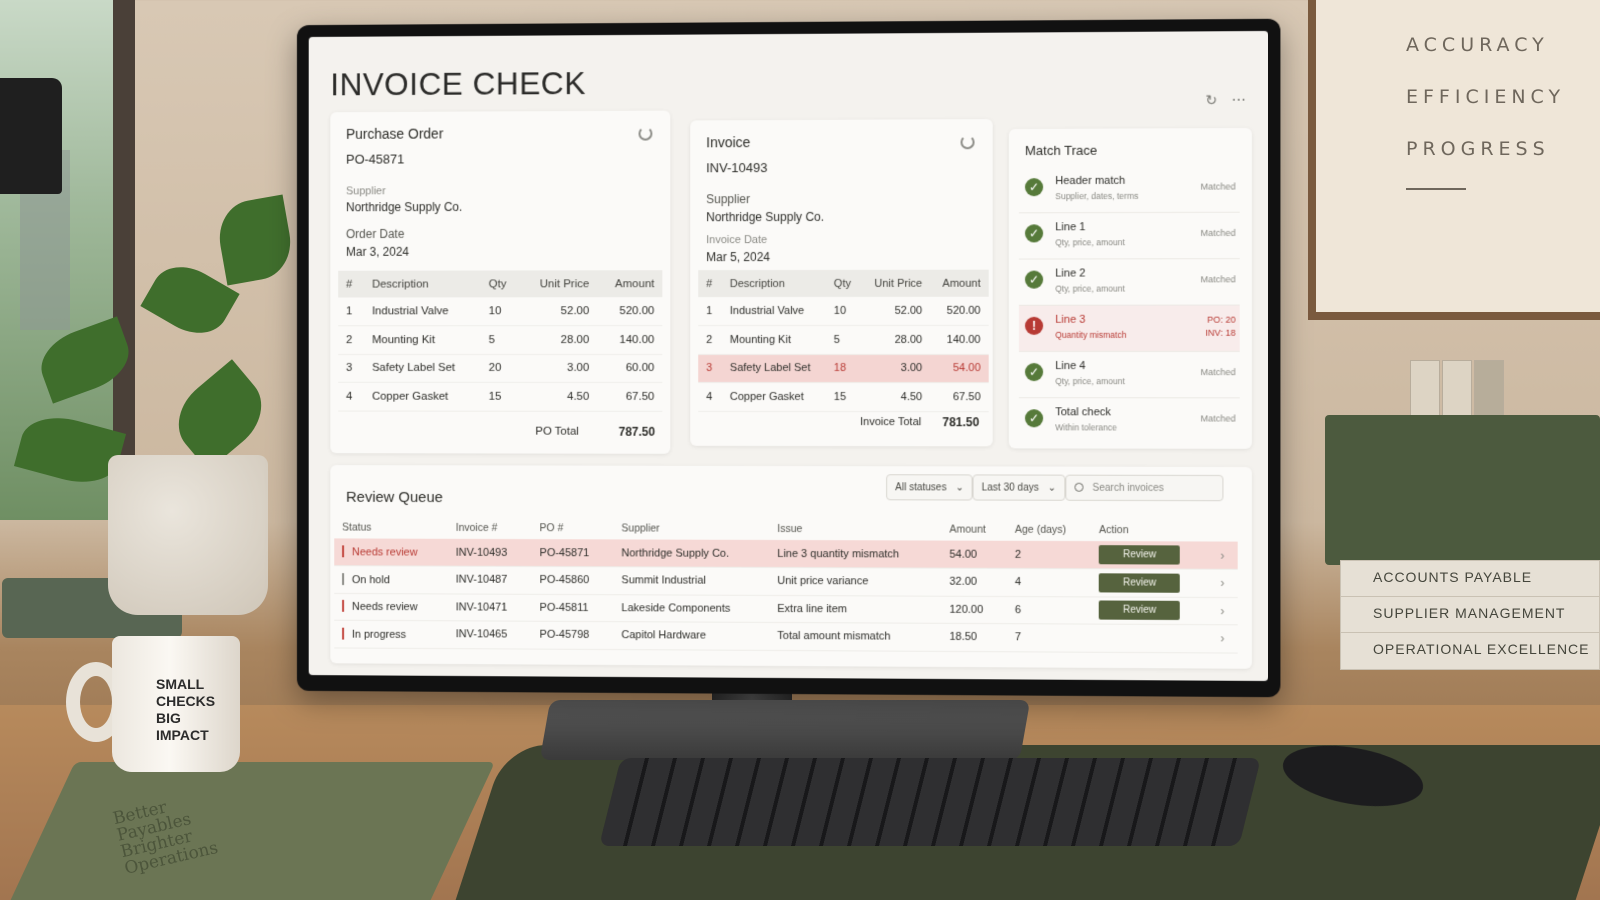 This screenshot has height=900, width=1600. I want to click on status-text: Needs review, so click(384, 552).